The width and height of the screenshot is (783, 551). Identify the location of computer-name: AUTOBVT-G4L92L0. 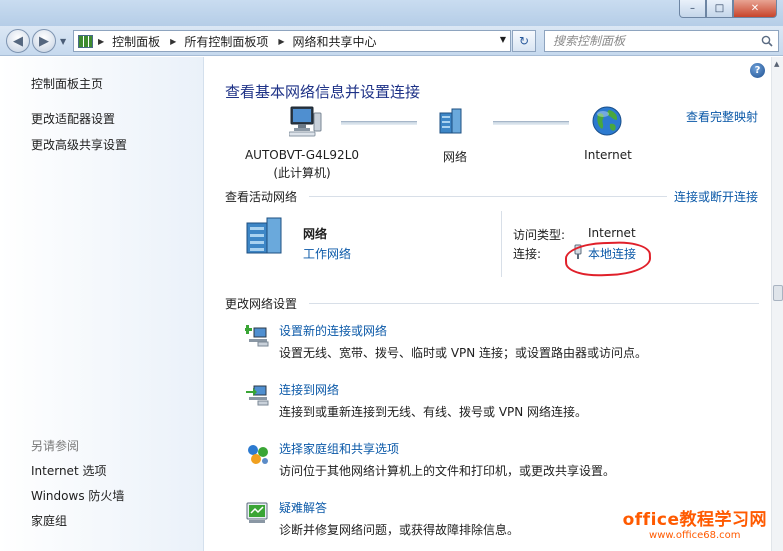
(302, 155).